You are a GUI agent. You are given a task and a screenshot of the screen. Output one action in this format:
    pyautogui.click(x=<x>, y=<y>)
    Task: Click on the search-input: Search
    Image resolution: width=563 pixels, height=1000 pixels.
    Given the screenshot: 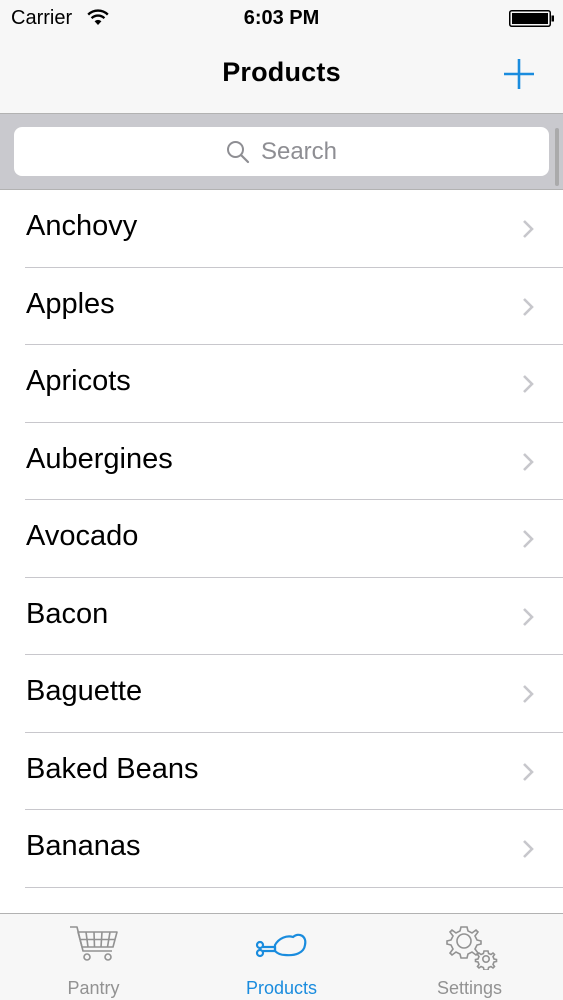 What is the action you would take?
    pyautogui.click(x=281, y=151)
    